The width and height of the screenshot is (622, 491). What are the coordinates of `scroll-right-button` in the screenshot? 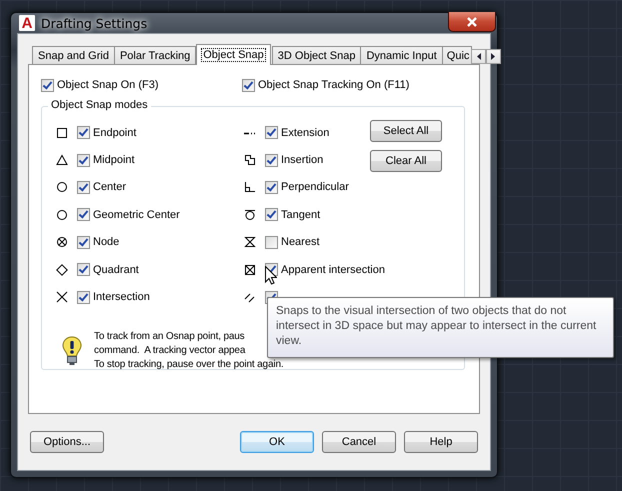 It's located at (494, 56).